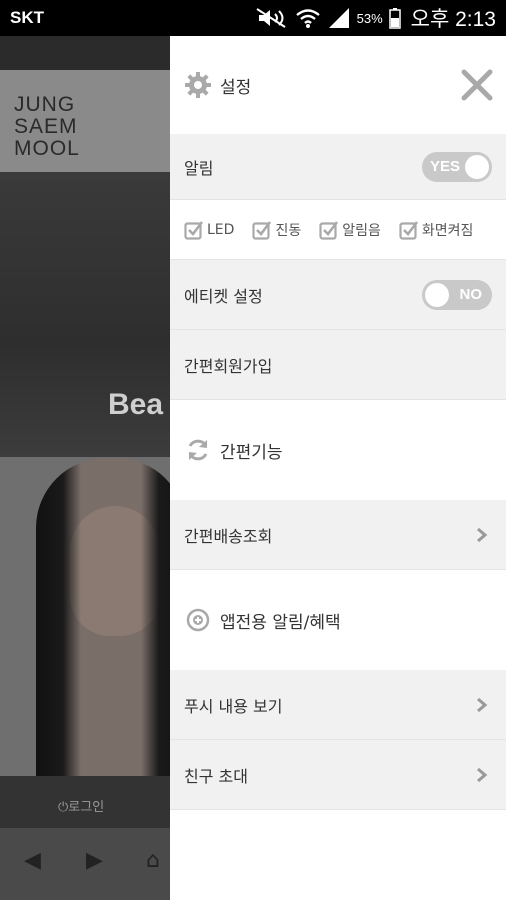 Image resolution: width=506 pixels, height=900 pixels. Describe the element at coordinates (198, 620) in the screenshot. I see `plus-circle-icon` at that location.